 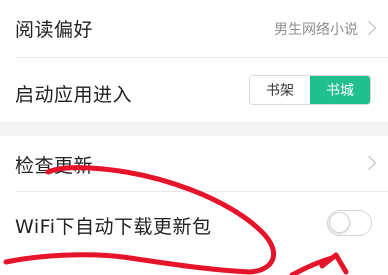 I want to click on startup-entry-segmented-control: 书架 书城, so click(x=310, y=90).